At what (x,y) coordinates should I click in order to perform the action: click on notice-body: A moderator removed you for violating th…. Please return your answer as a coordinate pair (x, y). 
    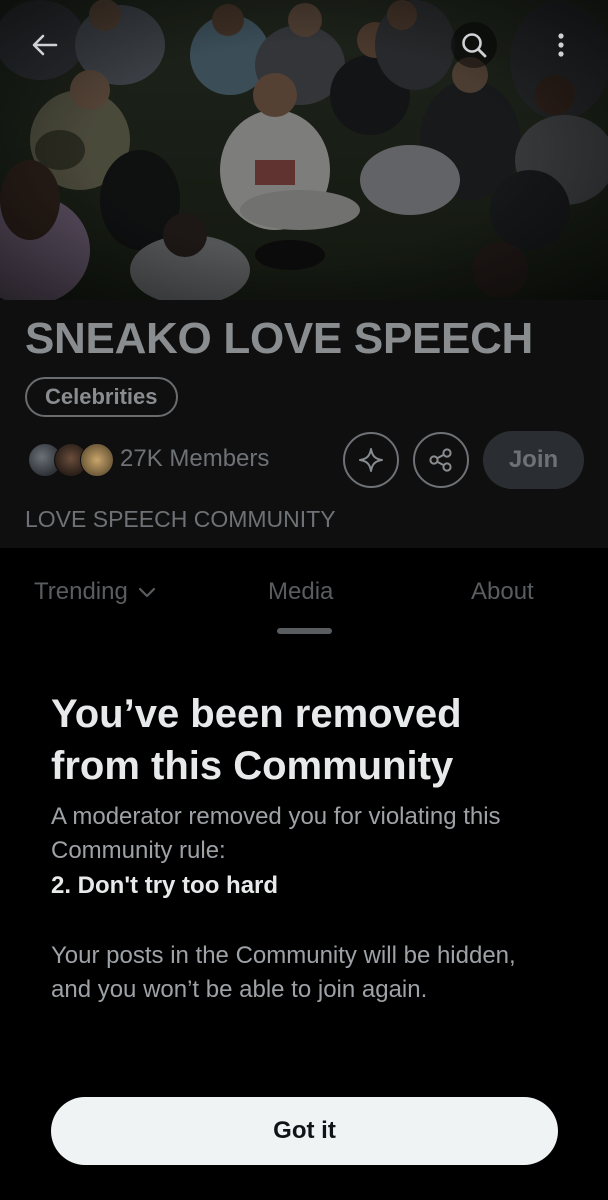
    Looking at the image, I should click on (276, 833).